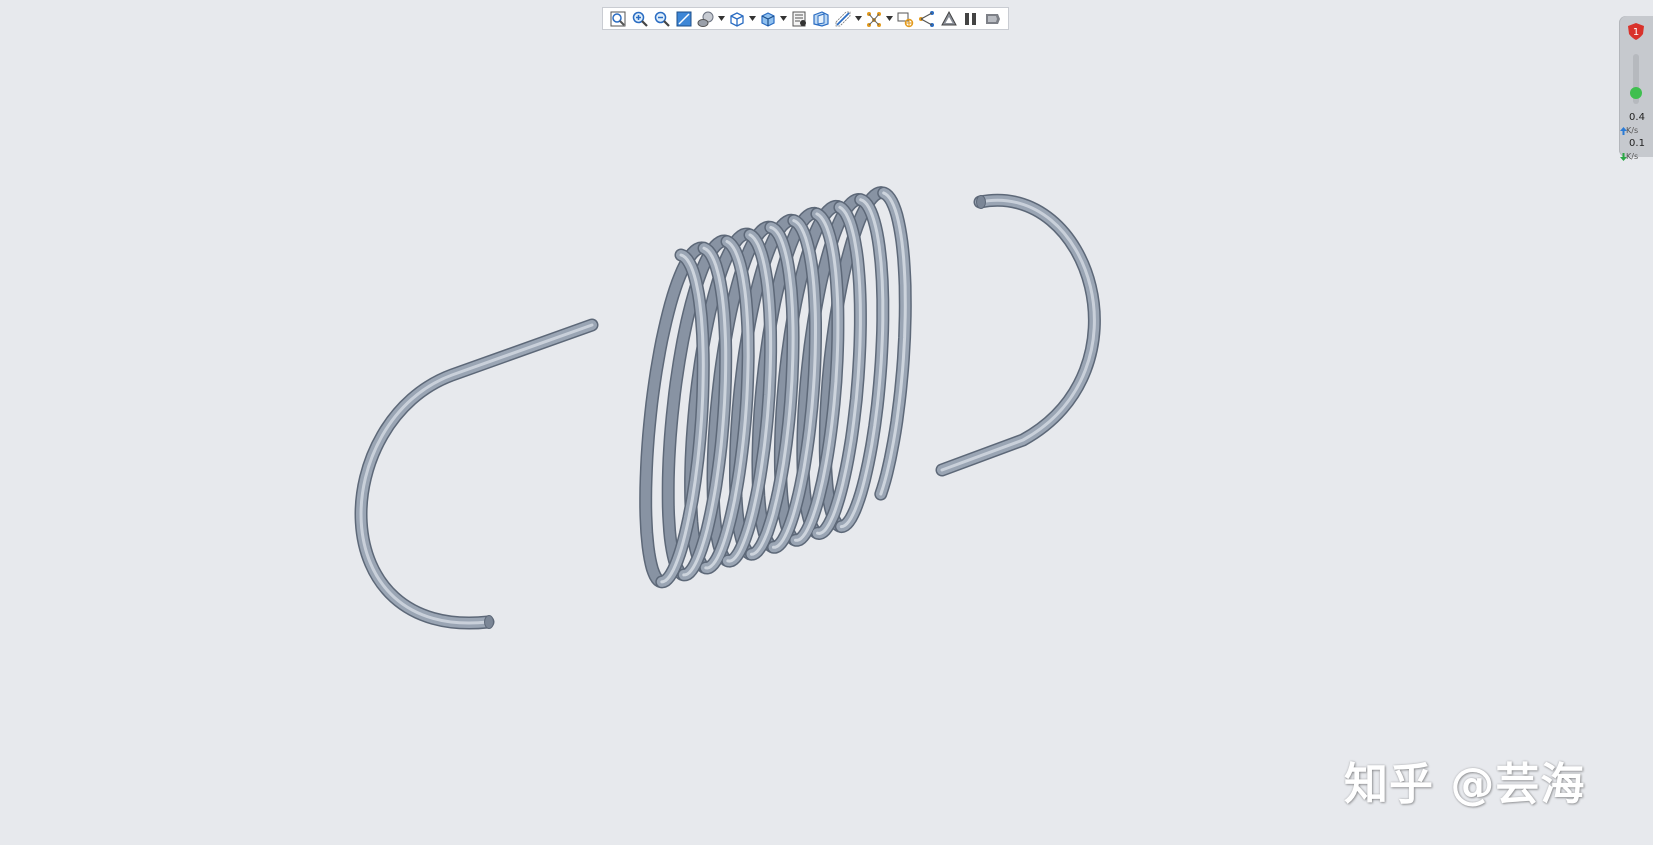  I want to click on badge-count: 1, so click(1636, 32).